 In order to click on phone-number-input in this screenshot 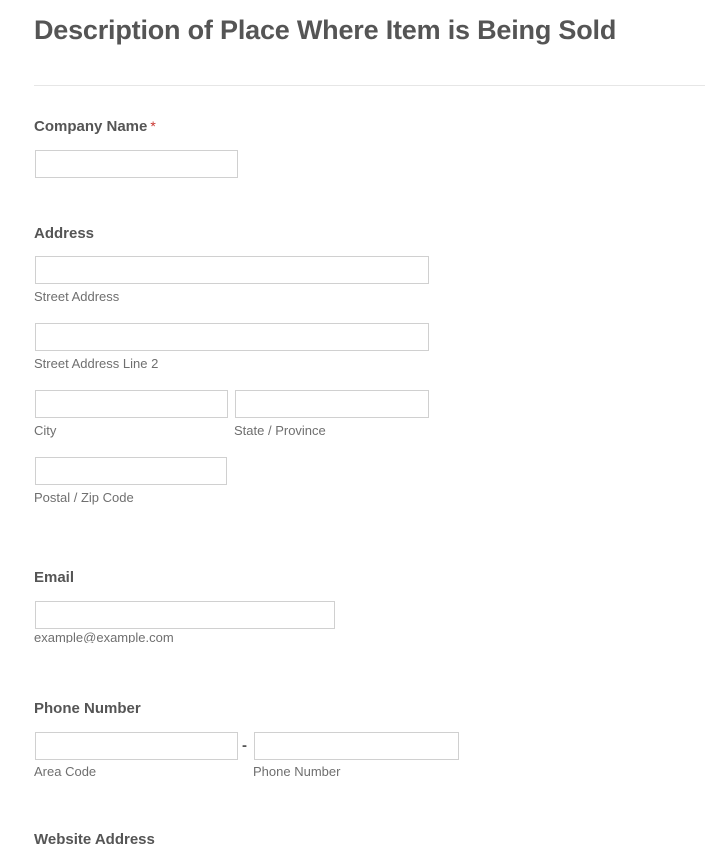, I will do `click(356, 746)`.